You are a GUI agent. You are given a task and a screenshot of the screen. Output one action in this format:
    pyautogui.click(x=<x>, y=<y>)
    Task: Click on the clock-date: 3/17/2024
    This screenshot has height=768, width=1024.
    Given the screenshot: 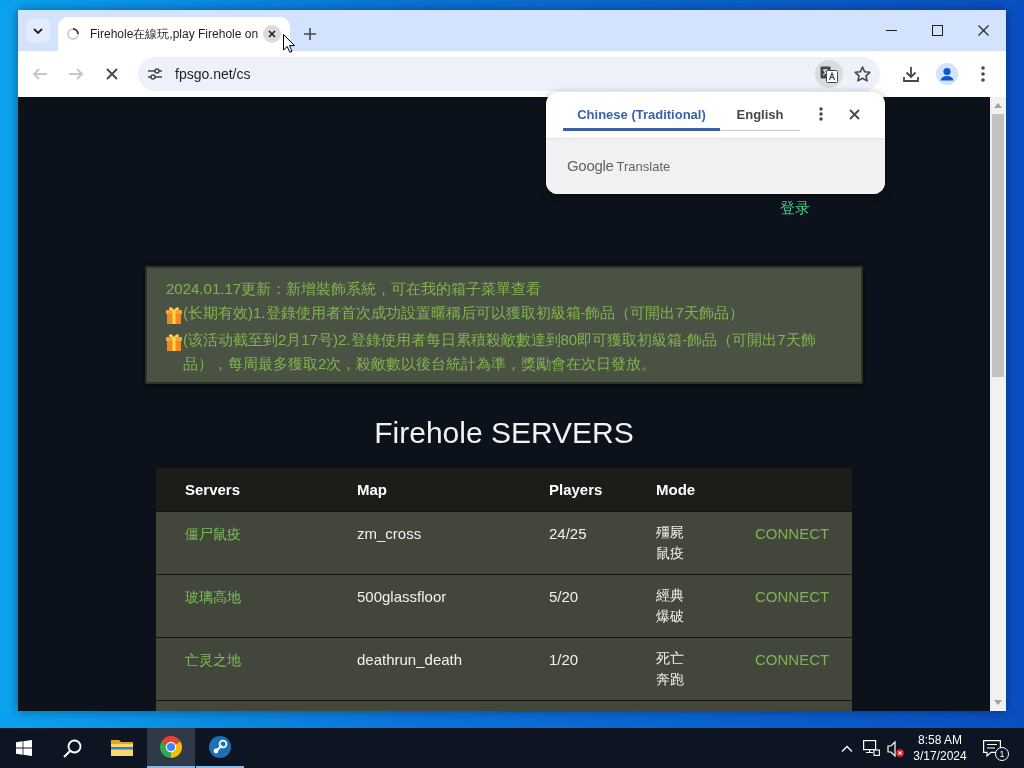 What is the action you would take?
    pyautogui.click(x=940, y=756)
    